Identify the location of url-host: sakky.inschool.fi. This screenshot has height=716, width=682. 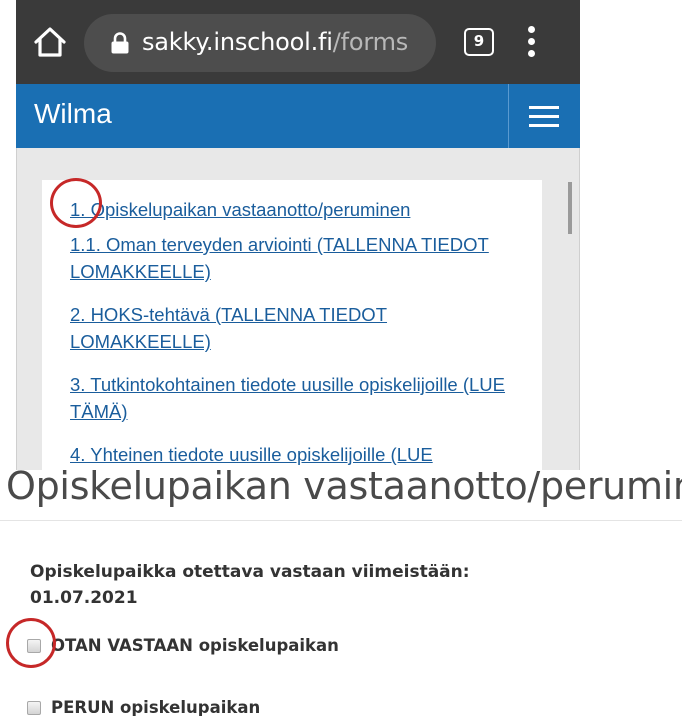
(237, 42).